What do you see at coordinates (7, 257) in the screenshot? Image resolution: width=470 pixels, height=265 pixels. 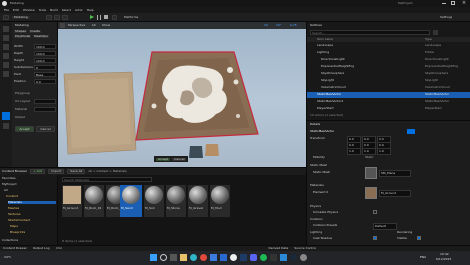 I see `weather-widget: 24°C` at bounding box center [7, 257].